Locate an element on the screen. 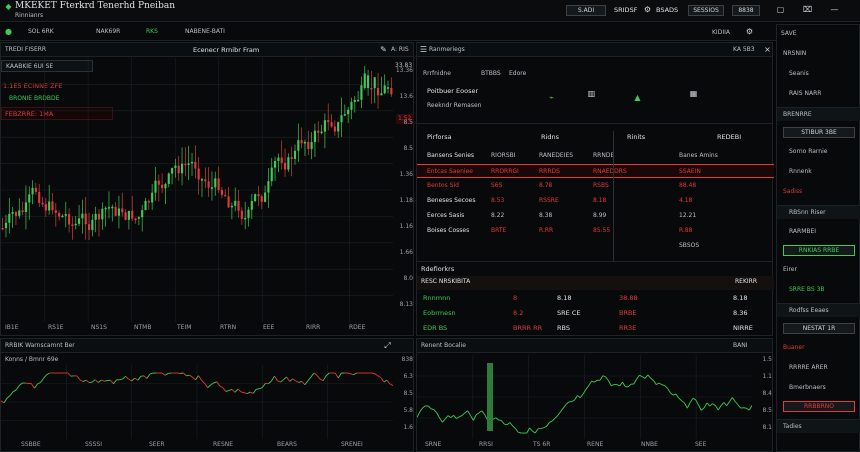 The width and height of the screenshot is (860, 452). sidebar-item: Rnnenk is located at coordinates (818, 172).